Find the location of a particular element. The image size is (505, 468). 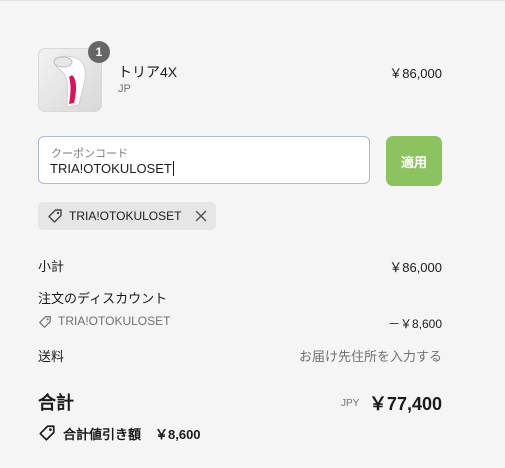

total-amount: ￥77,400 is located at coordinates (405, 404).